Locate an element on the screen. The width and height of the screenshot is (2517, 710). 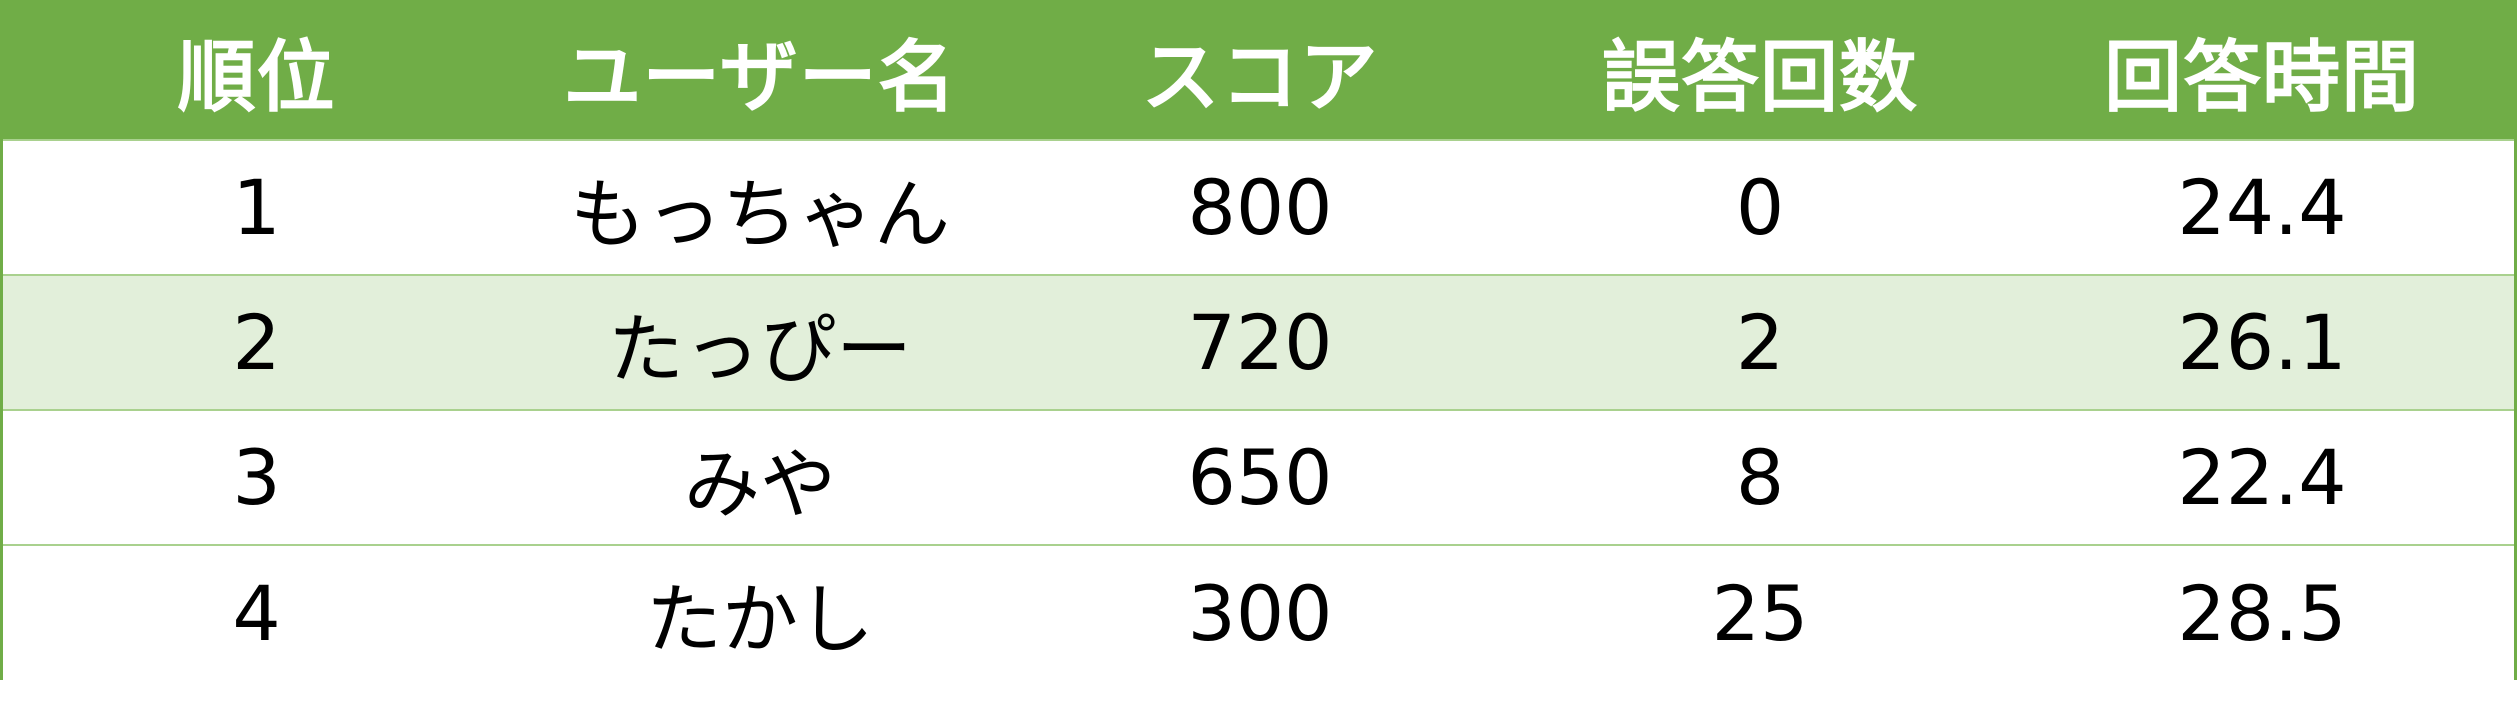
cell-username: みや is located at coordinates (760, 484).